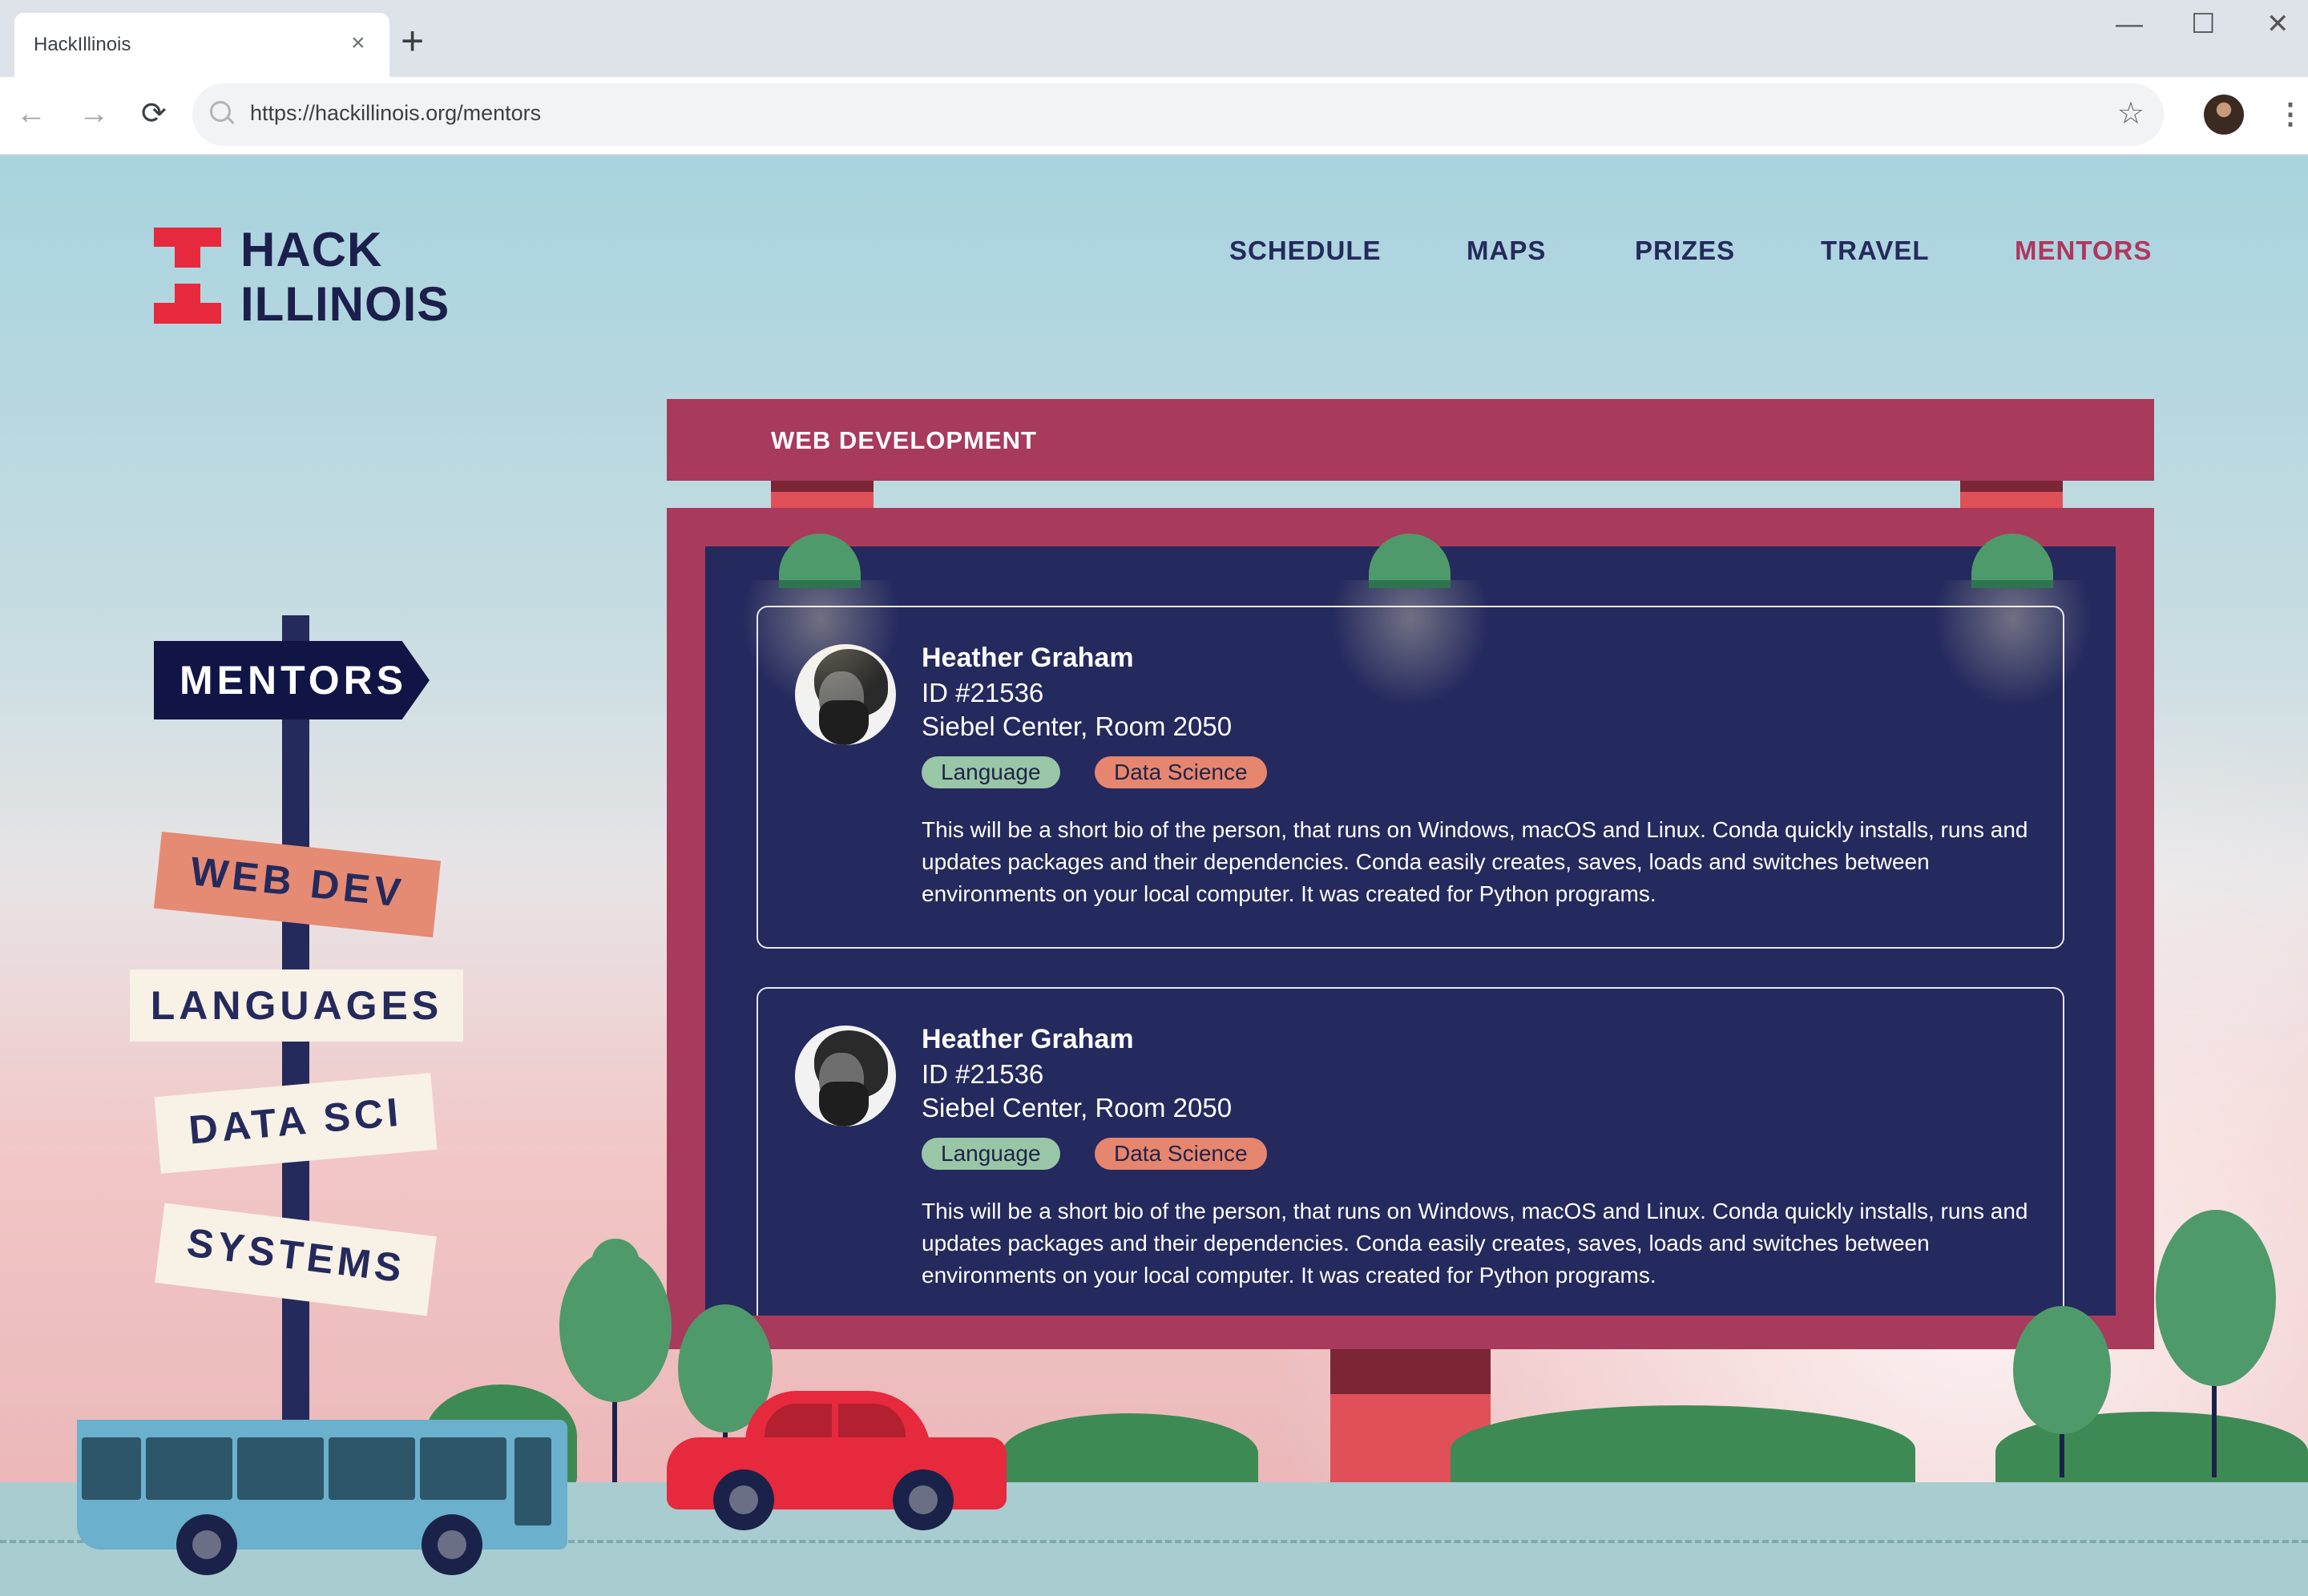  I want to click on profile-avatar, so click(2224, 115).